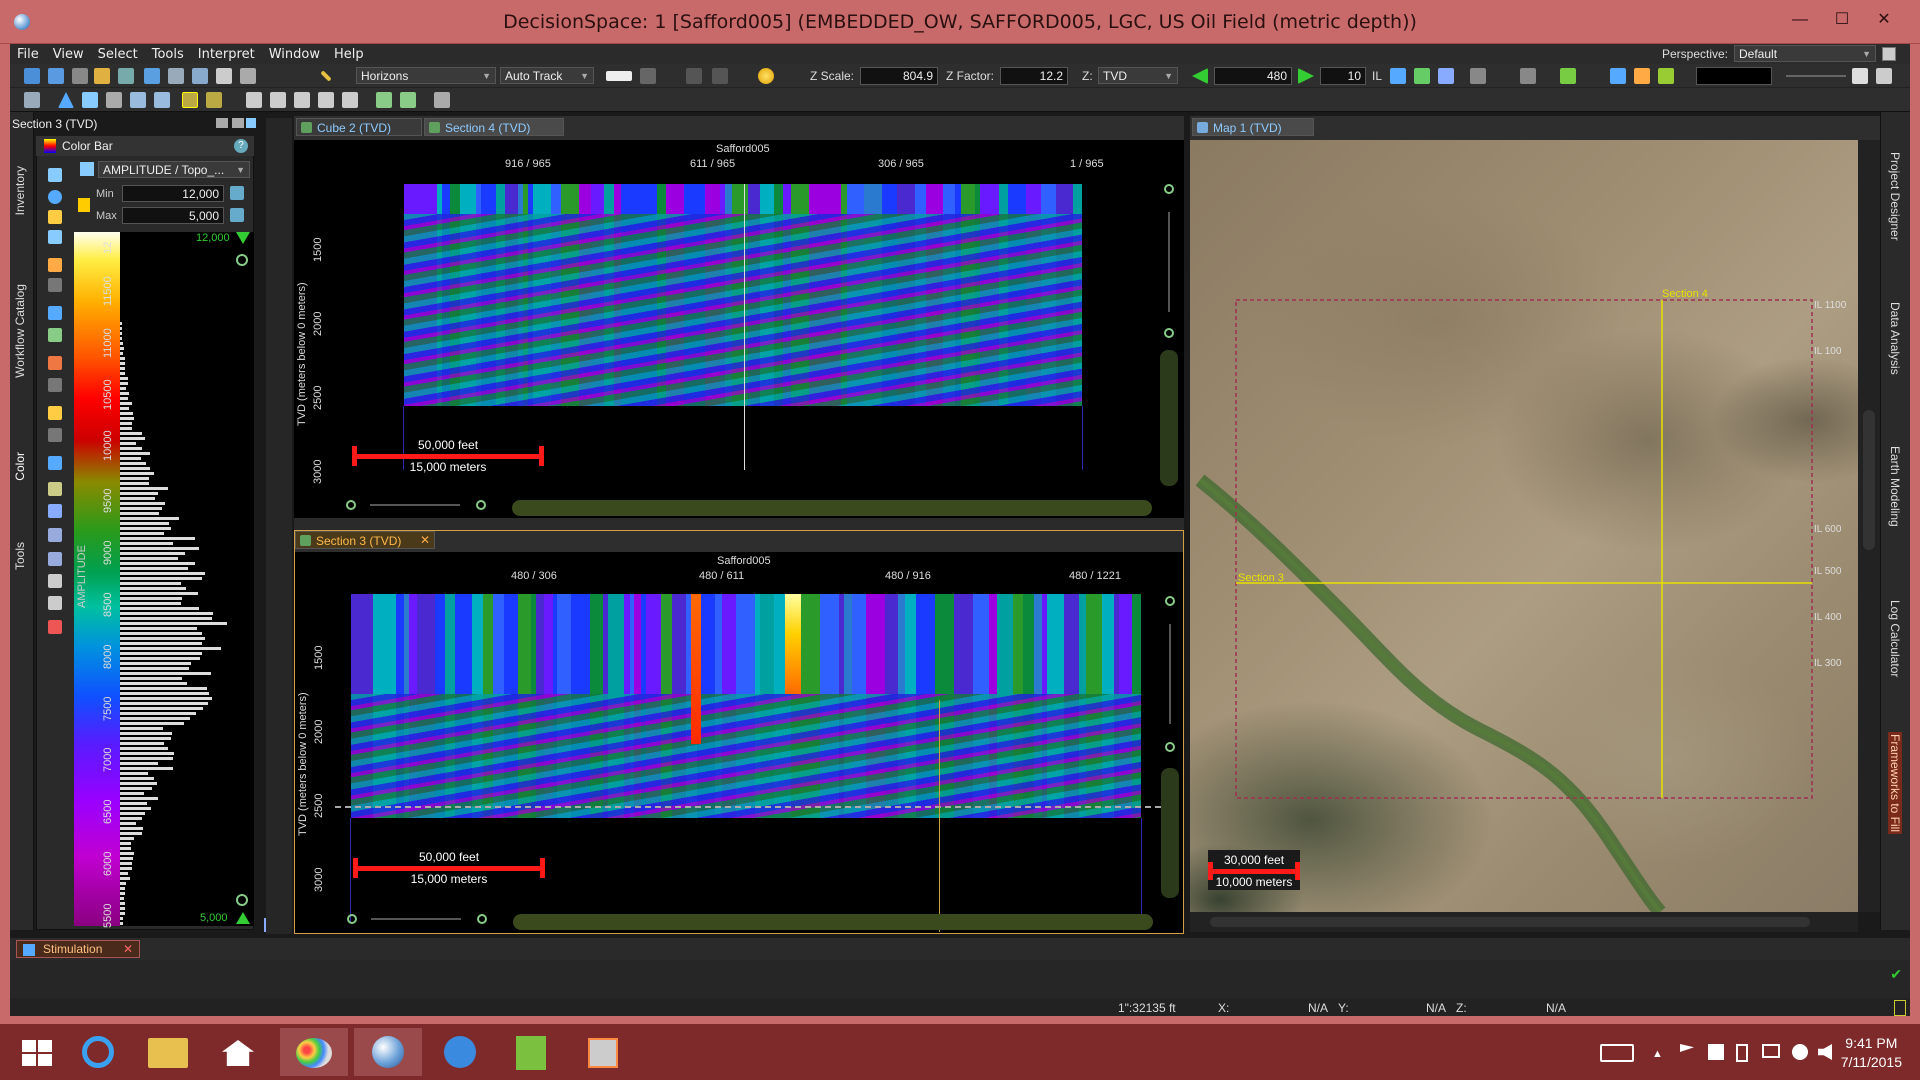 Image resolution: width=1920 pixels, height=1080 pixels. What do you see at coordinates (248, 76) in the screenshot?
I see `camera-icon` at bounding box center [248, 76].